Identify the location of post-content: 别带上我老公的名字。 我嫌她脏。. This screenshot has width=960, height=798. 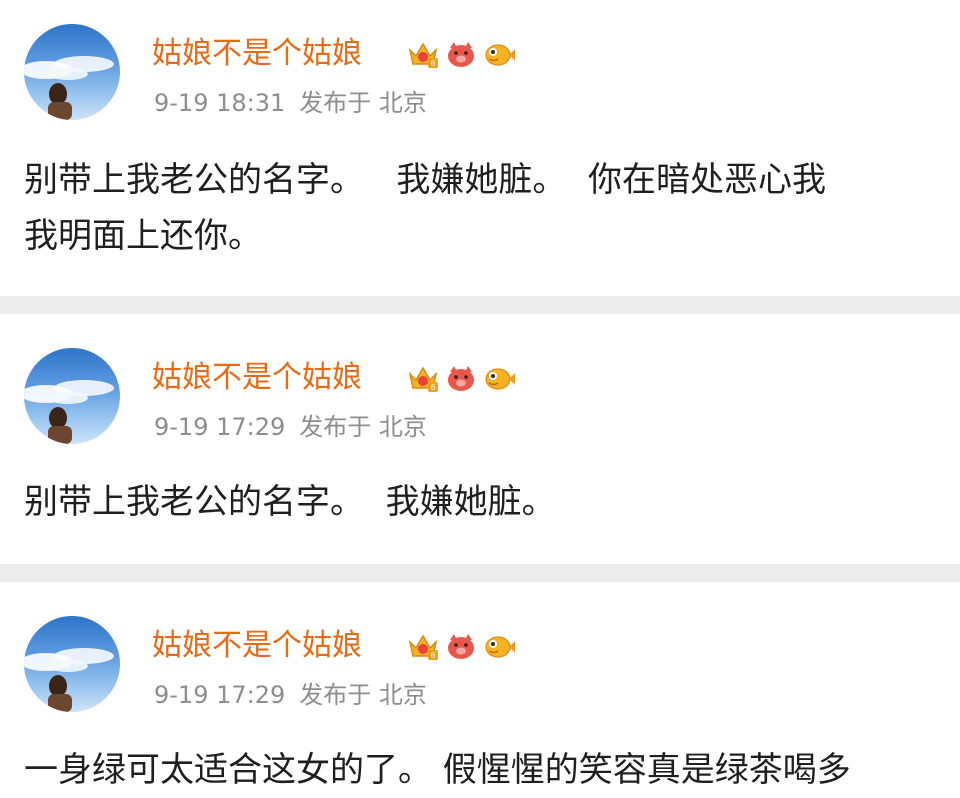
(480, 502).